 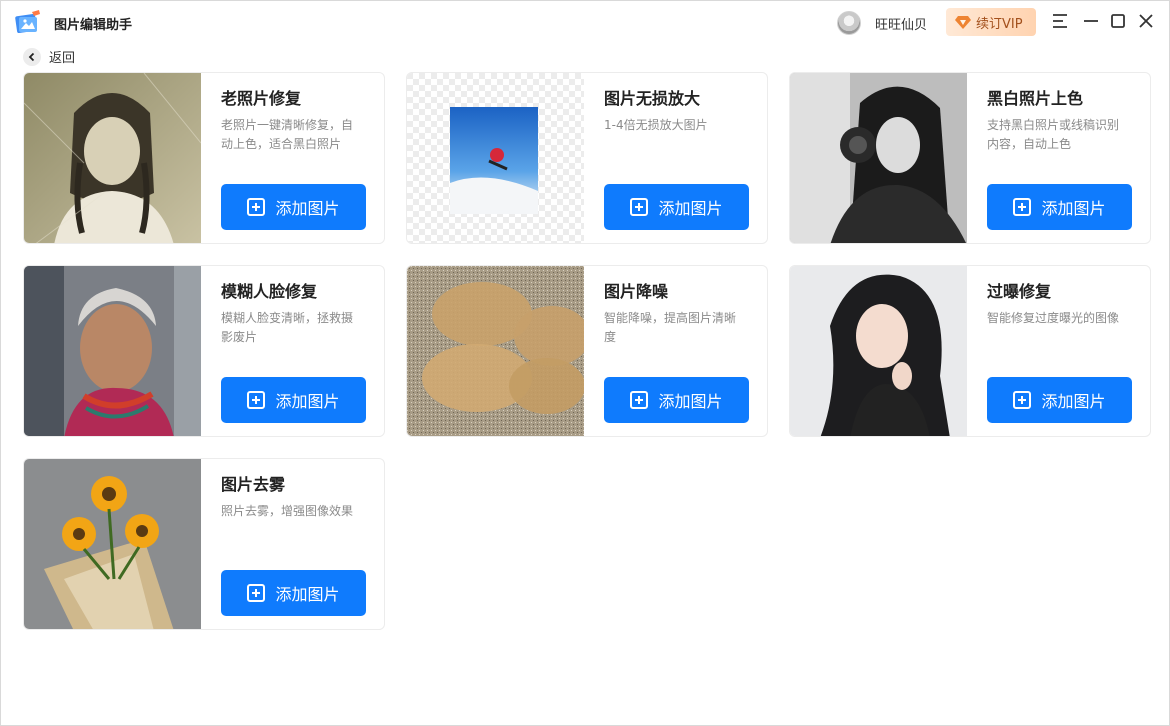 I want to click on back-label: 返回, so click(x=62, y=58).